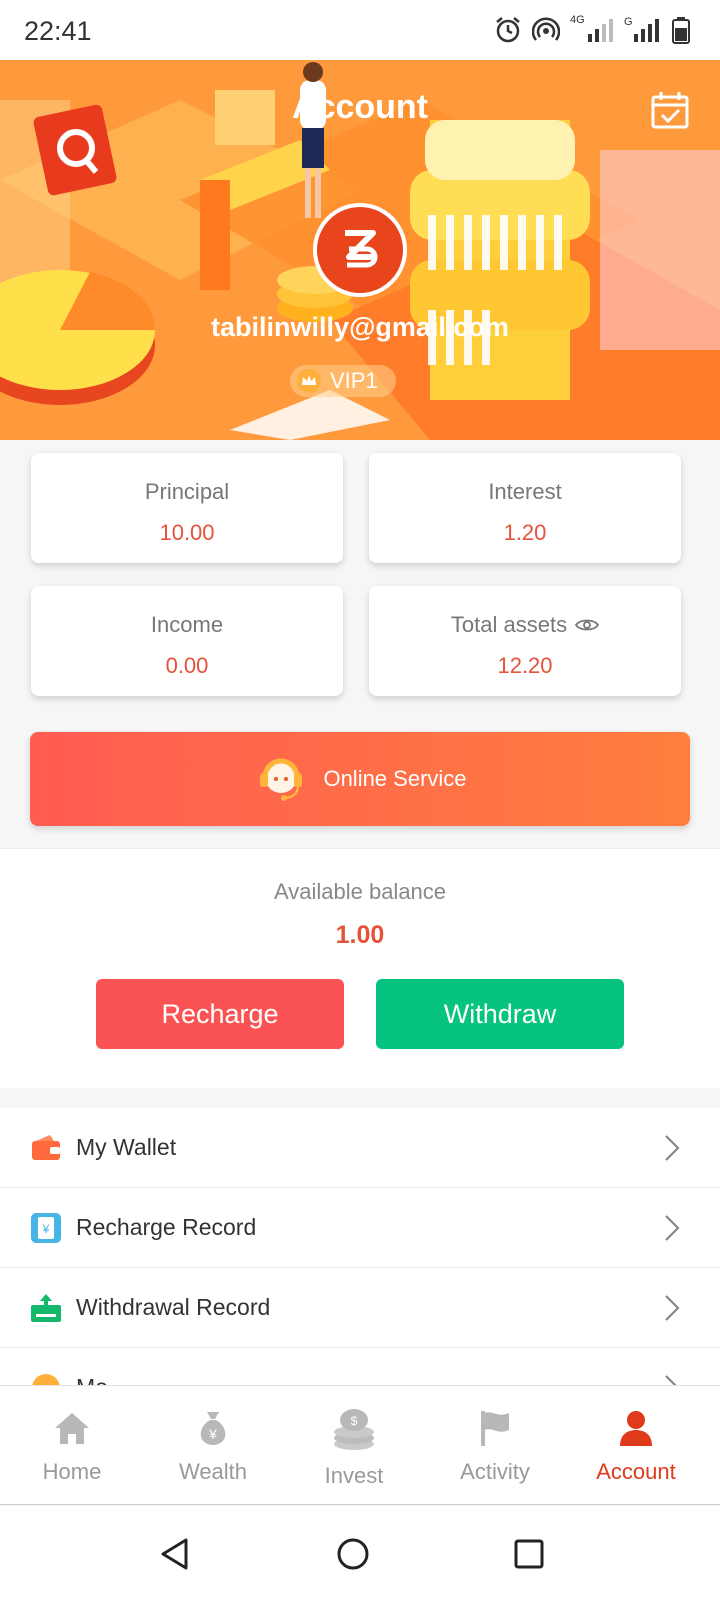  I want to click on status-time: 22:41, so click(58, 31).